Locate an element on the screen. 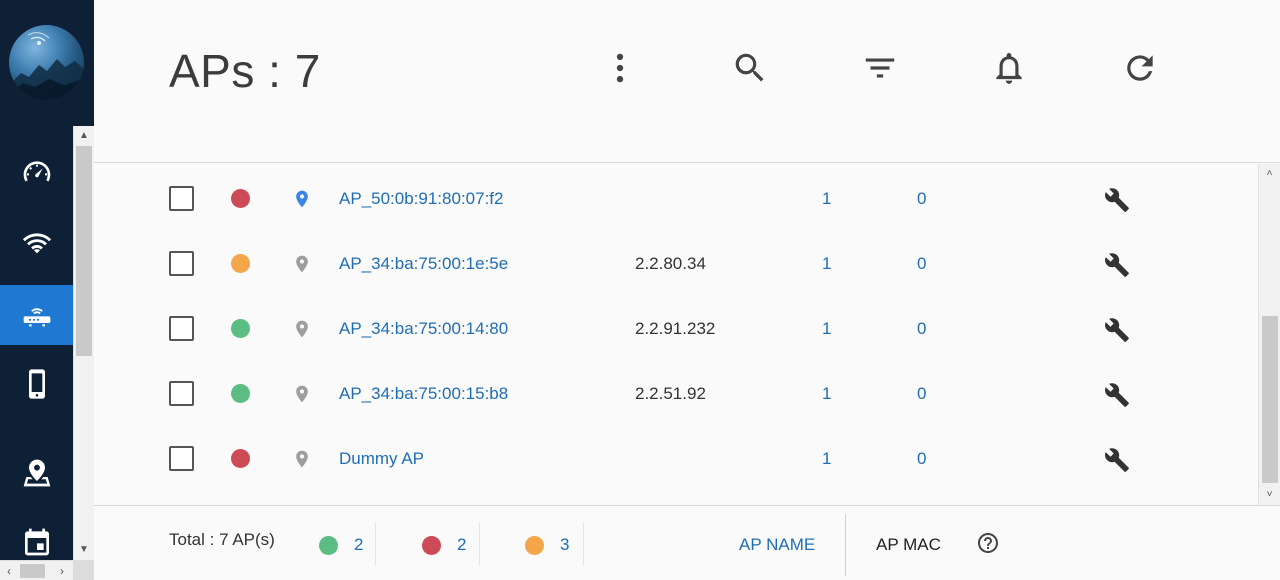  table-row: AP_34:ba:75:00:1e:5e 2.2.80.34 1 0 is located at coordinates (676, 248).